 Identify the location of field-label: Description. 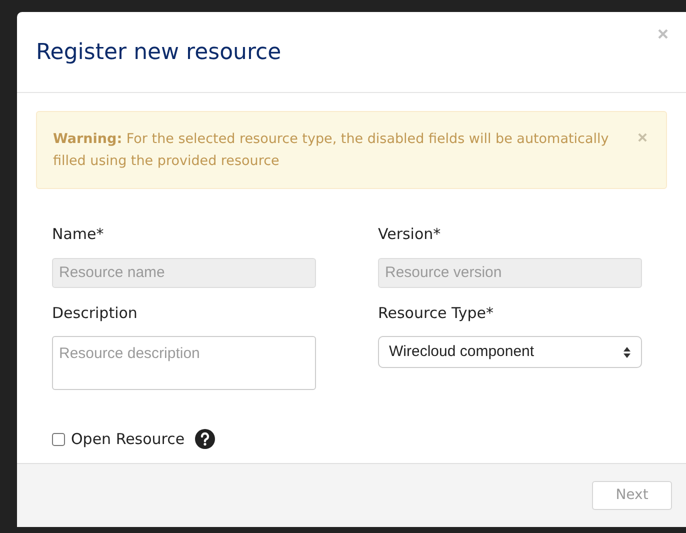
(95, 313).